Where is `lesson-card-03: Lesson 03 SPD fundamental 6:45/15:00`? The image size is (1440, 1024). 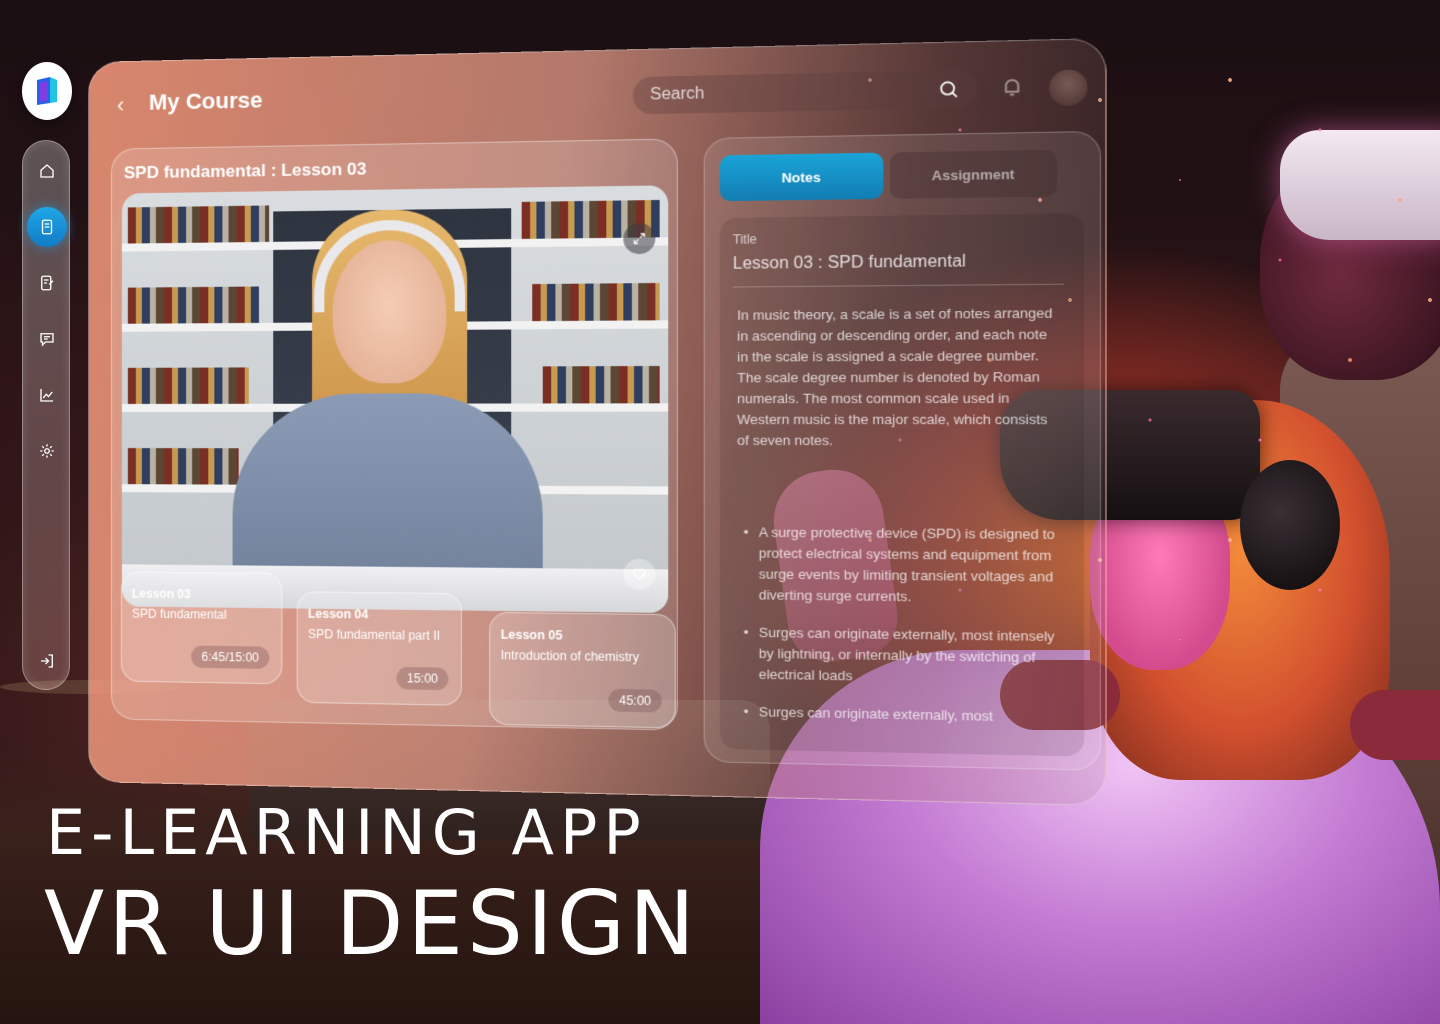
lesson-card-03: Lesson 03 SPD fundamental 6:45/15:00 is located at coordinates (201, 628).